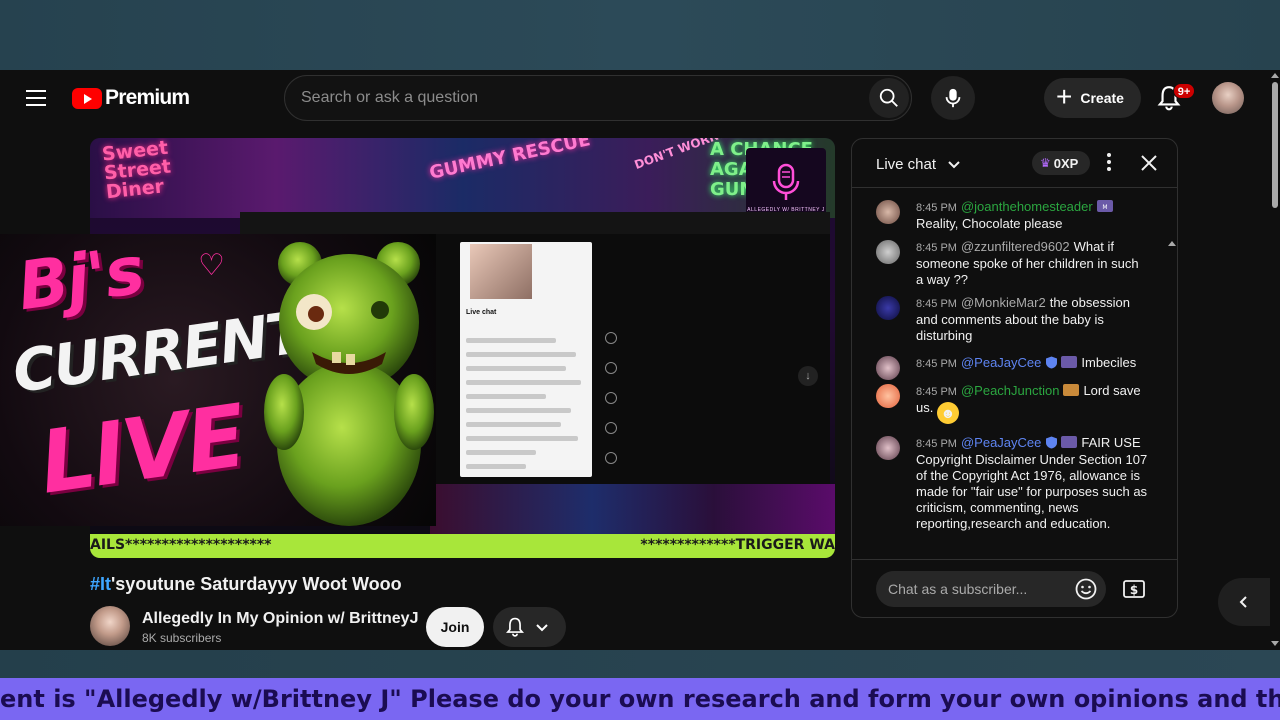 The image size is (1280, 720). Describe the element at coordinates (529, 627) in the screenshot. I see `subscription-notifications-button` at that location.